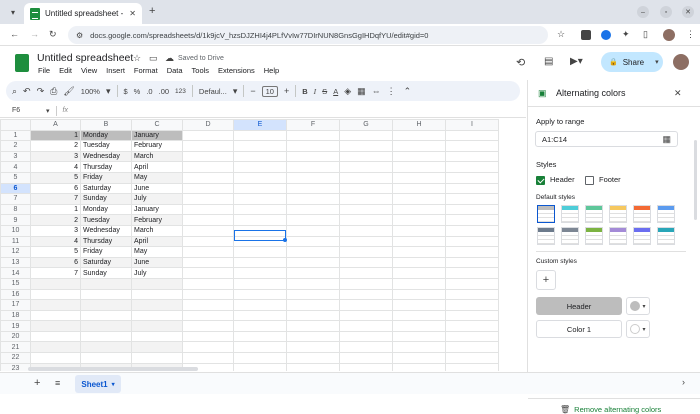 This screenshot has width=700, height=414. Describe the element at coordinates (14, 34) in the screenshot. I see `back-icon: ←` at that location.